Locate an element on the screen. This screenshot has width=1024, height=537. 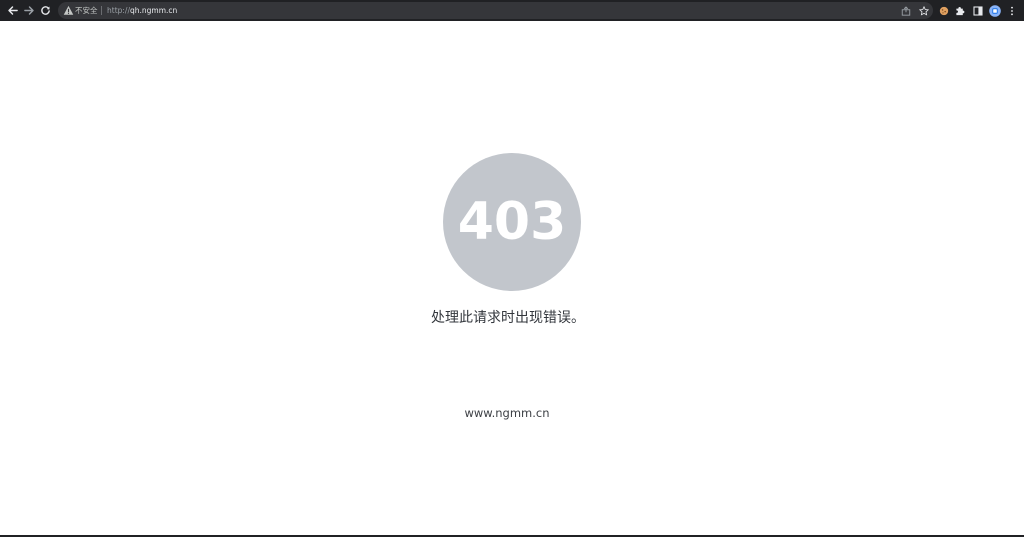
url-separator is located at coordinates (101, 10).